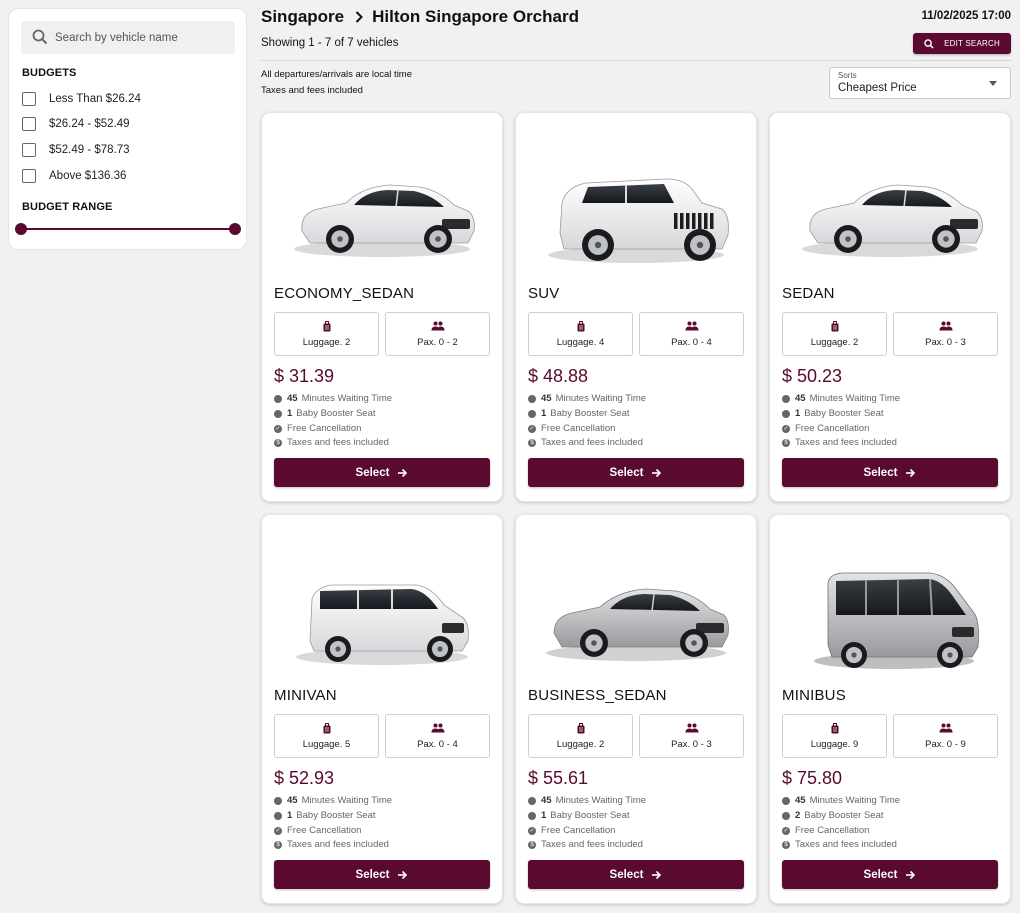  I want to click on booster-count: 1, so click(798, 413).